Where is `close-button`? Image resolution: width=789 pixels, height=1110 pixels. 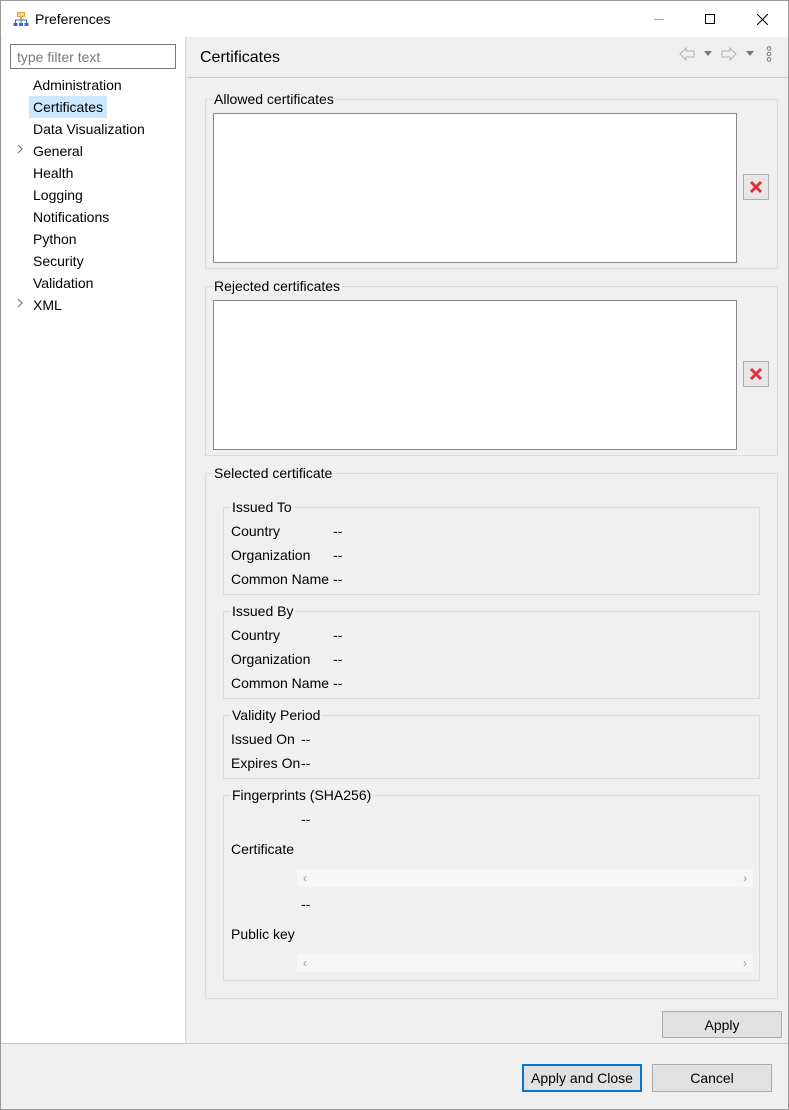
close-button is located at coordinates (762, 19).